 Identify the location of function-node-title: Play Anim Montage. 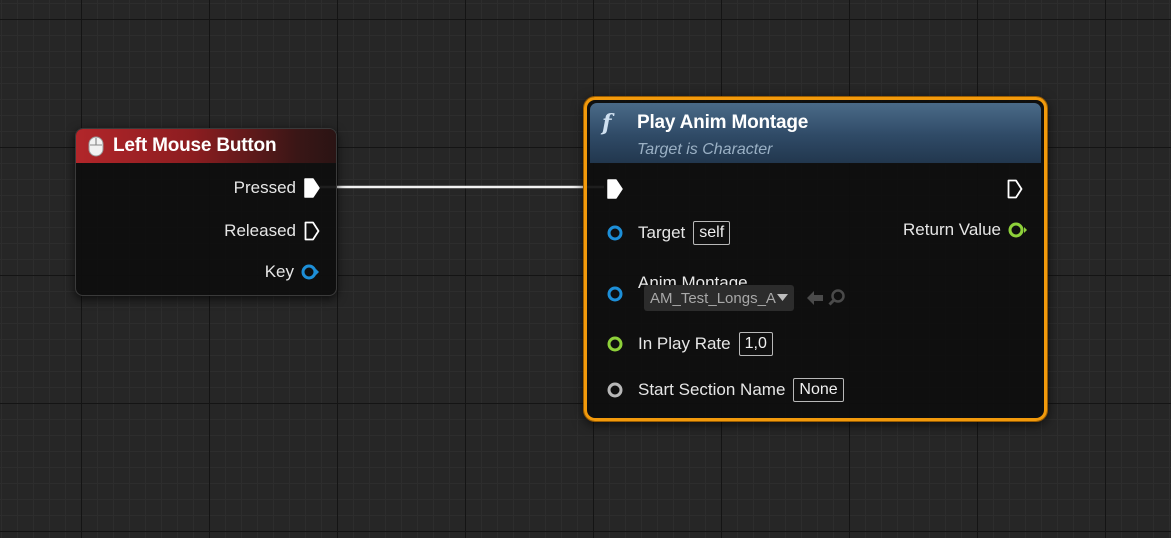
(723, 122).